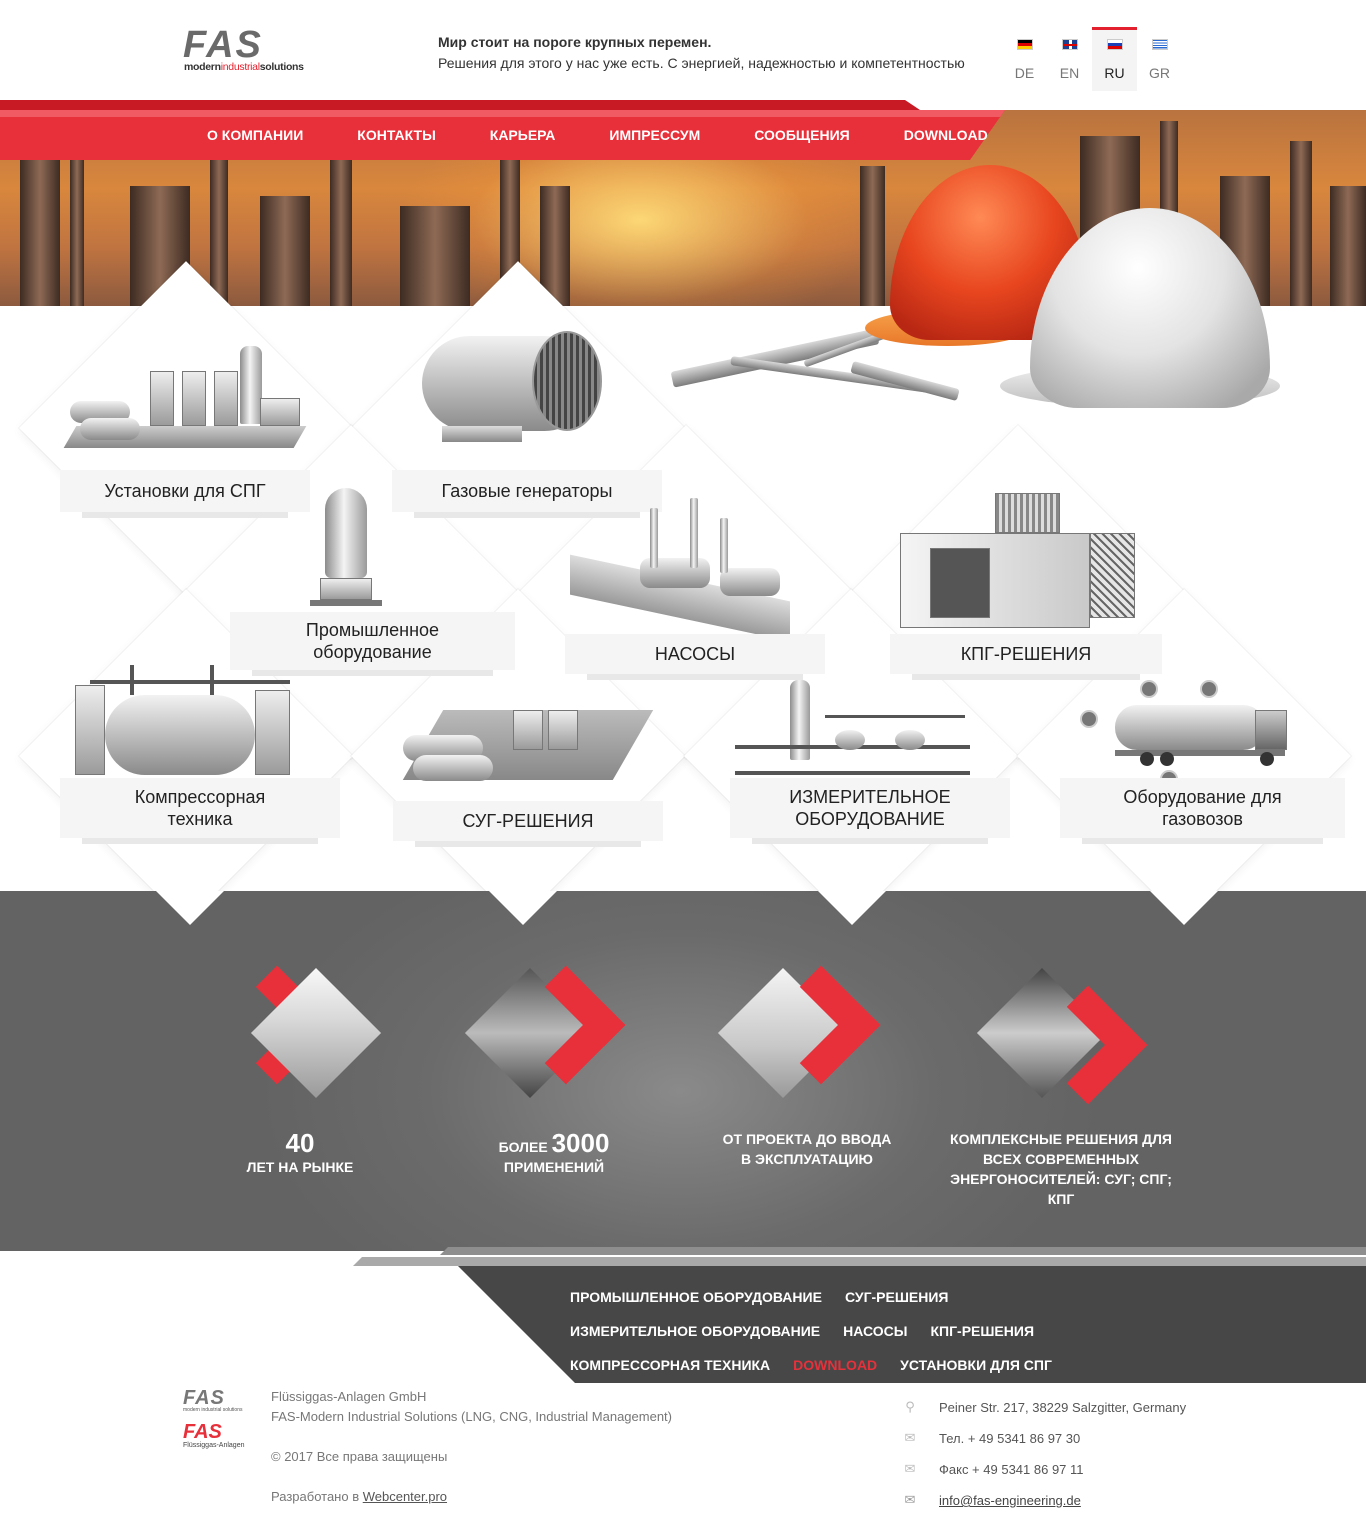 This screenshot has width=1366, height=1528. I want to click on language-switcher: DE EN RU GR, so click(1092, 59).